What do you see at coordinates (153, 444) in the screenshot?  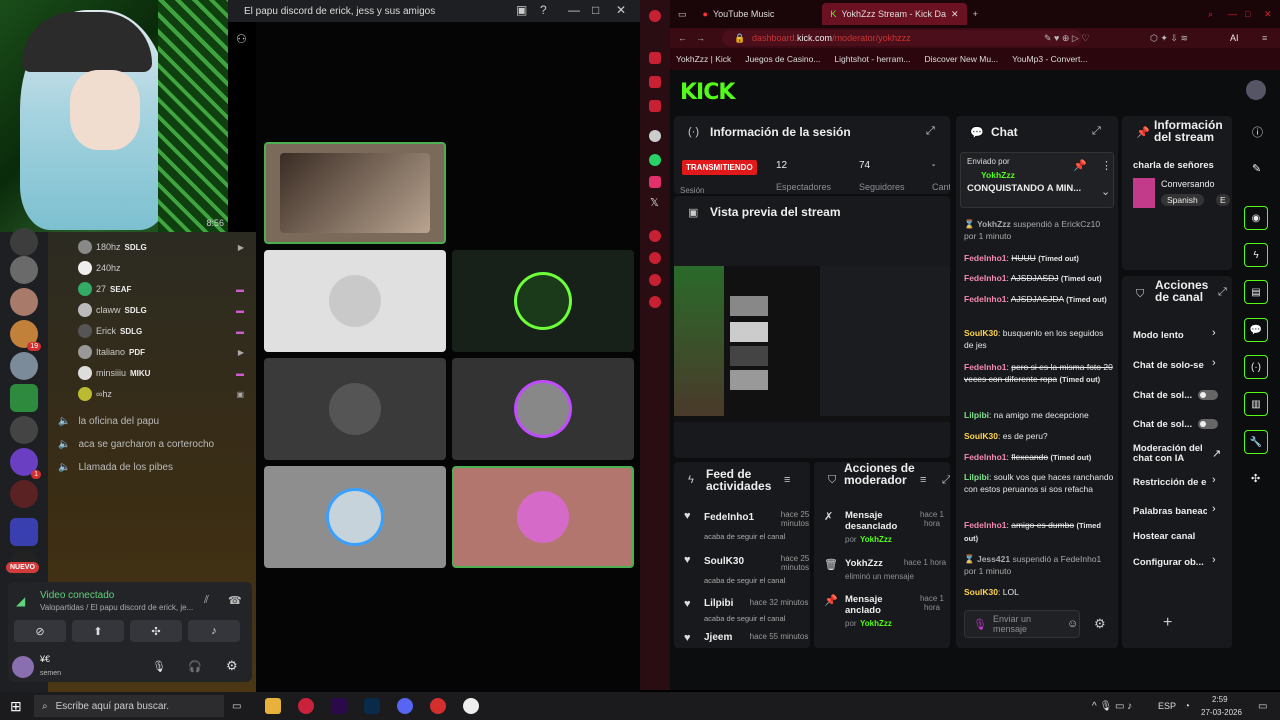 I see `voice-channel: 🔈 aca se garcharon a corterocho` at bounding box center [153, 444].